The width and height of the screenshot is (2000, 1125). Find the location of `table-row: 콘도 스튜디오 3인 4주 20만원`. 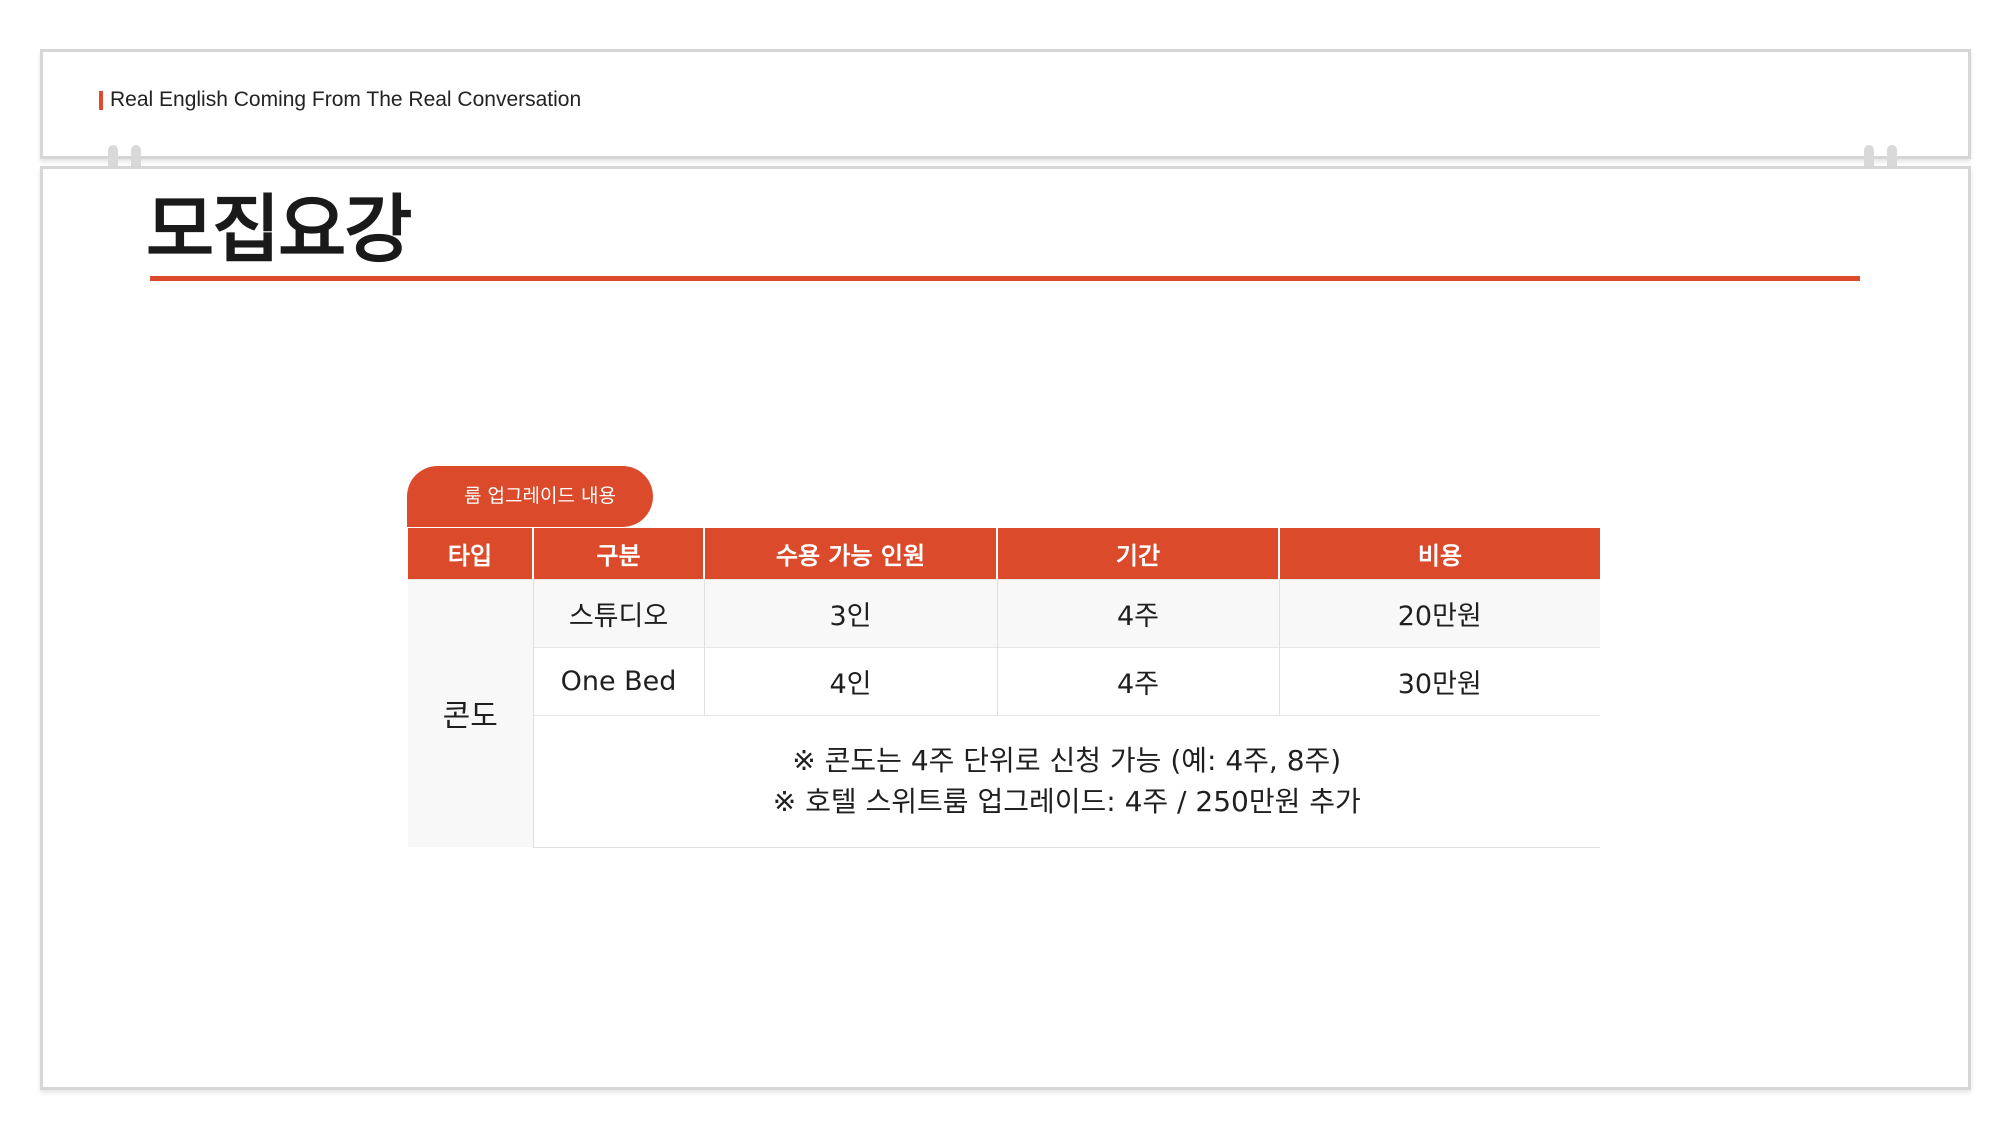

table-row: 콘도 스튜디오 3인 4주 20만원 is located at coordinates (1004, 712).